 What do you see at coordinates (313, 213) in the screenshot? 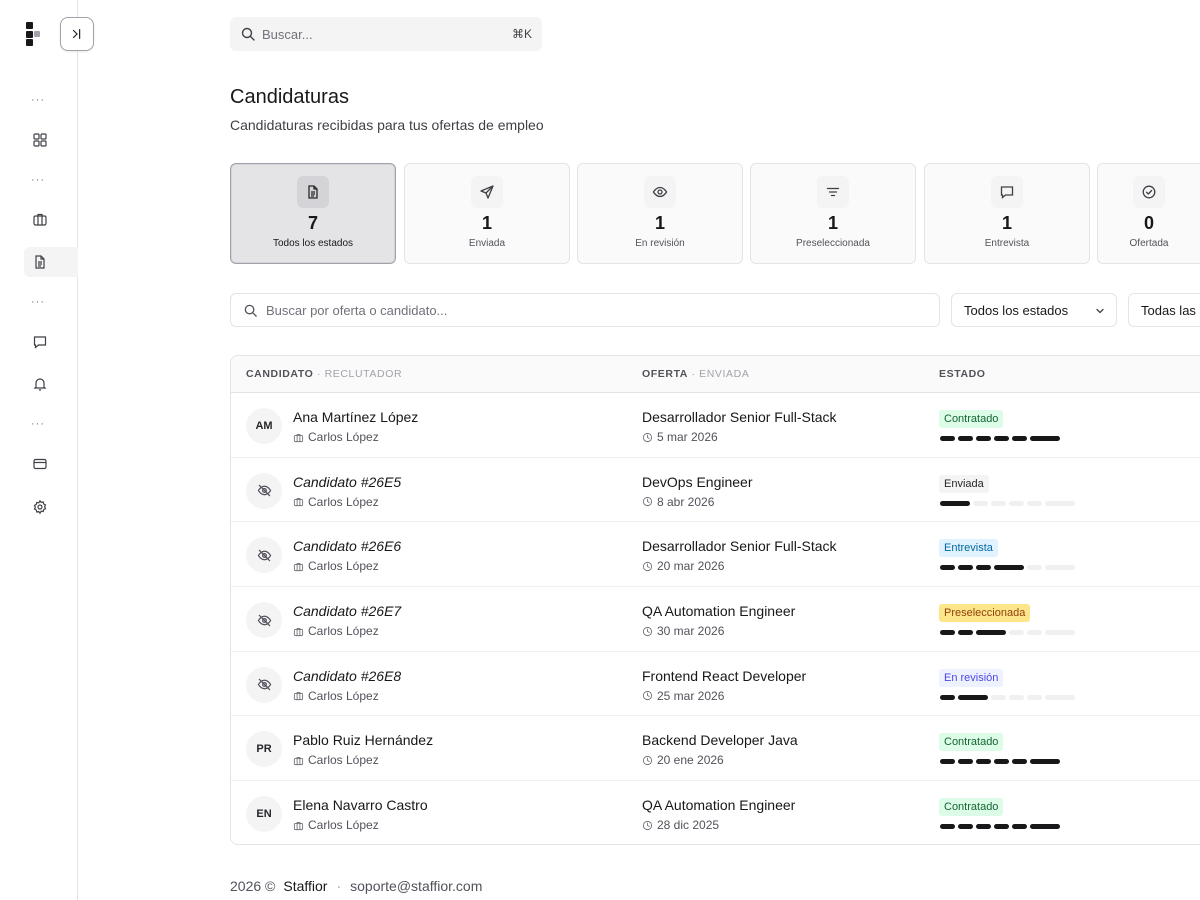
I see `stat-card-all: 7 Todos los estados` at bounding box center [313, 213].